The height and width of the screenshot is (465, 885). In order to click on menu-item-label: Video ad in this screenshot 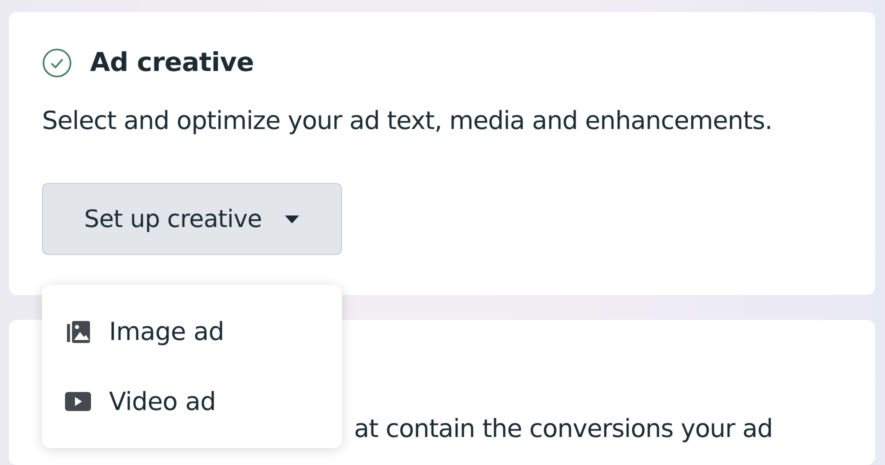, I will do `click(162, 401)`.